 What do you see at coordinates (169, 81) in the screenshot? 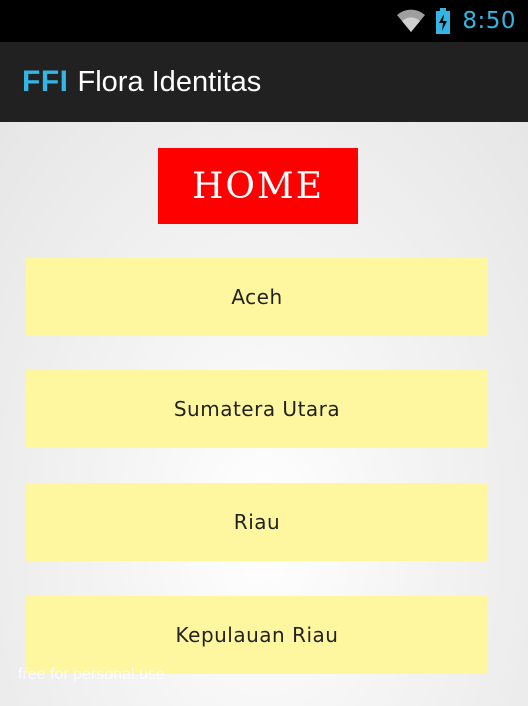
I see `app-title: Flora Identitas` at bounding box center [169, 81].